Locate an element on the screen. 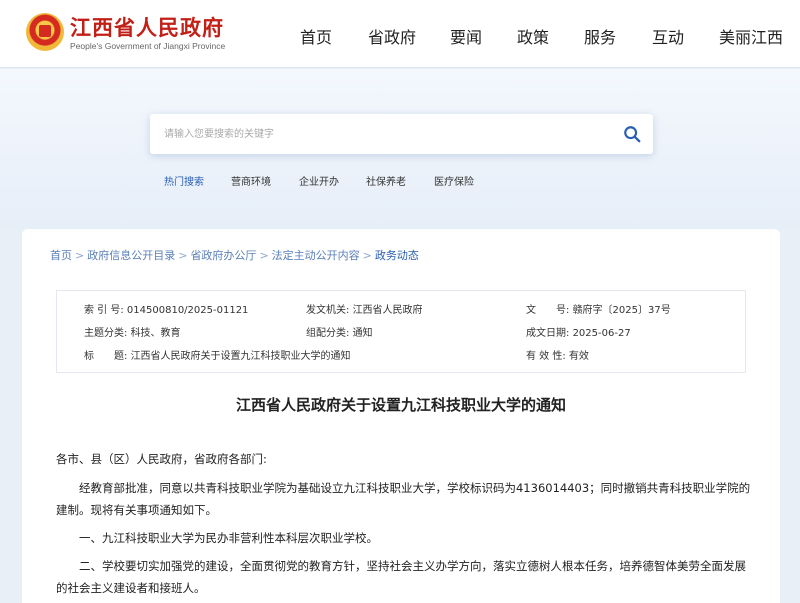 The width and height of the screenshot is (800, 603). hot-term-medical-insurance: 医疗保险 is located at coordinates (454, 180).